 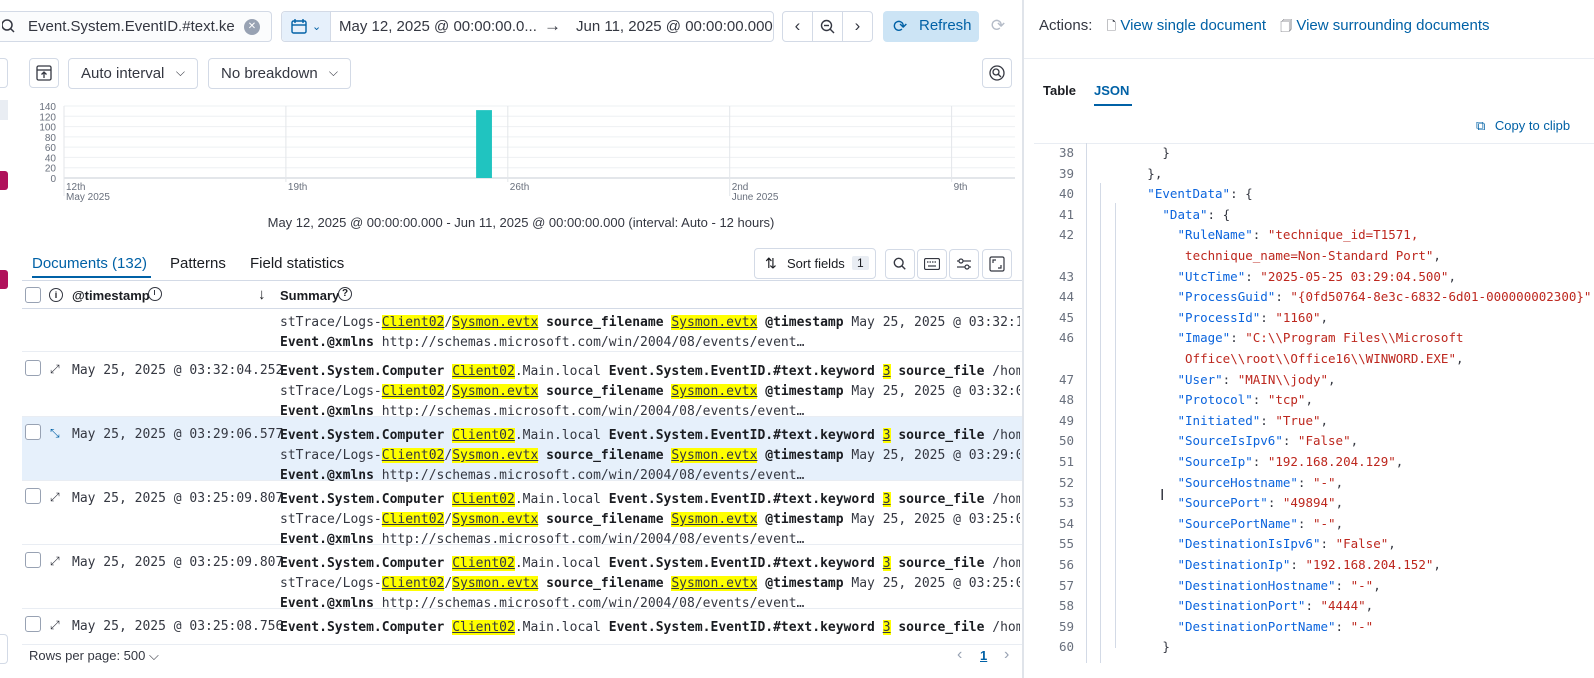 I want to click on json-code-line: "DestinationPort": "4444",, so click(x=1275, y=606).